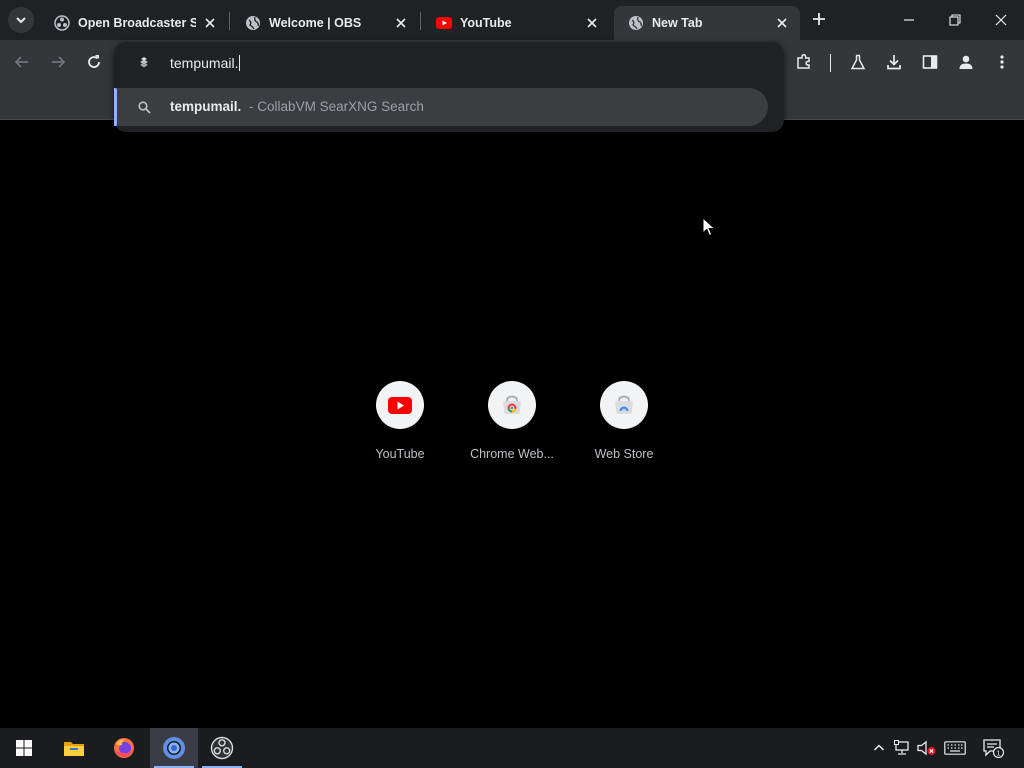 This screenshot has height=768, width=1024. Describe the element at coordinates (449, 63) in the screenshot. I see `omnibox: tempumail.` at that location.